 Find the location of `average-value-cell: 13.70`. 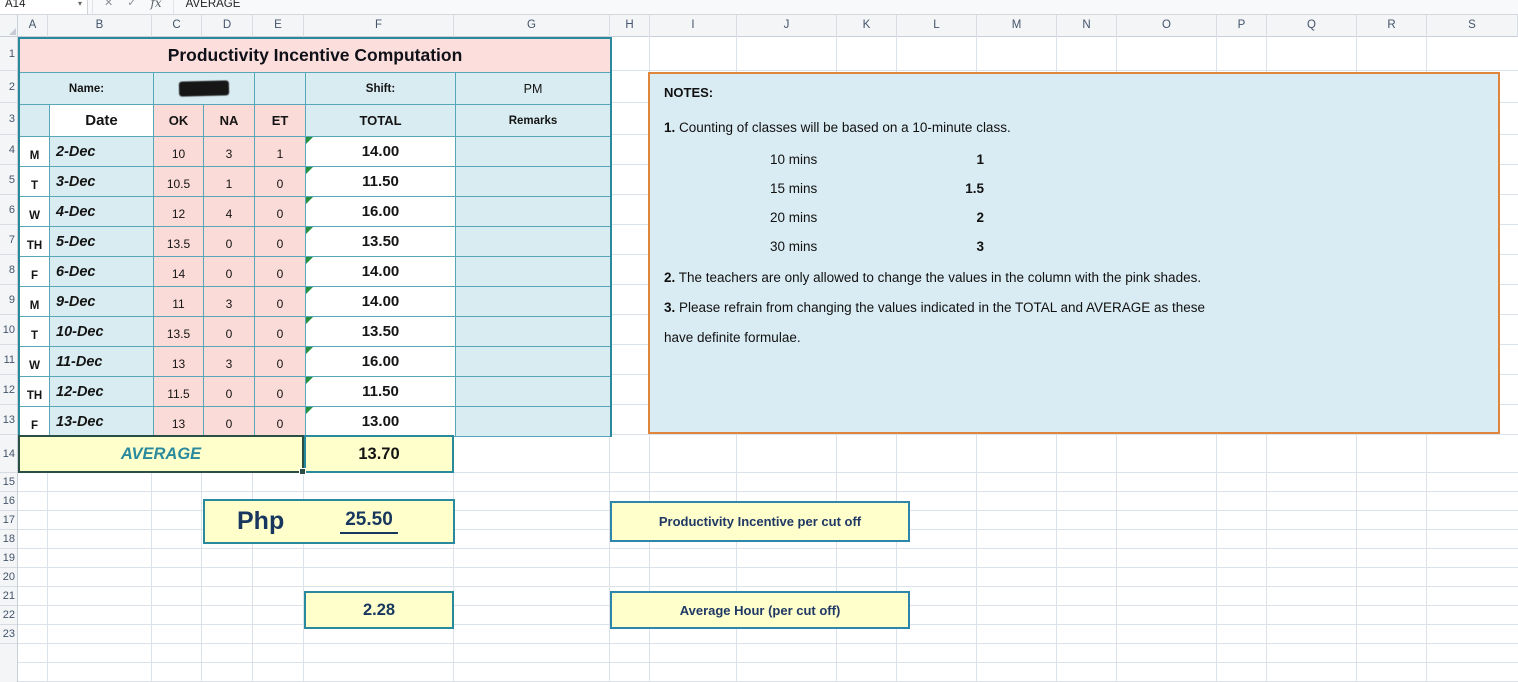

average-value-cell: 13.70 is located at coordinates (379, 454).